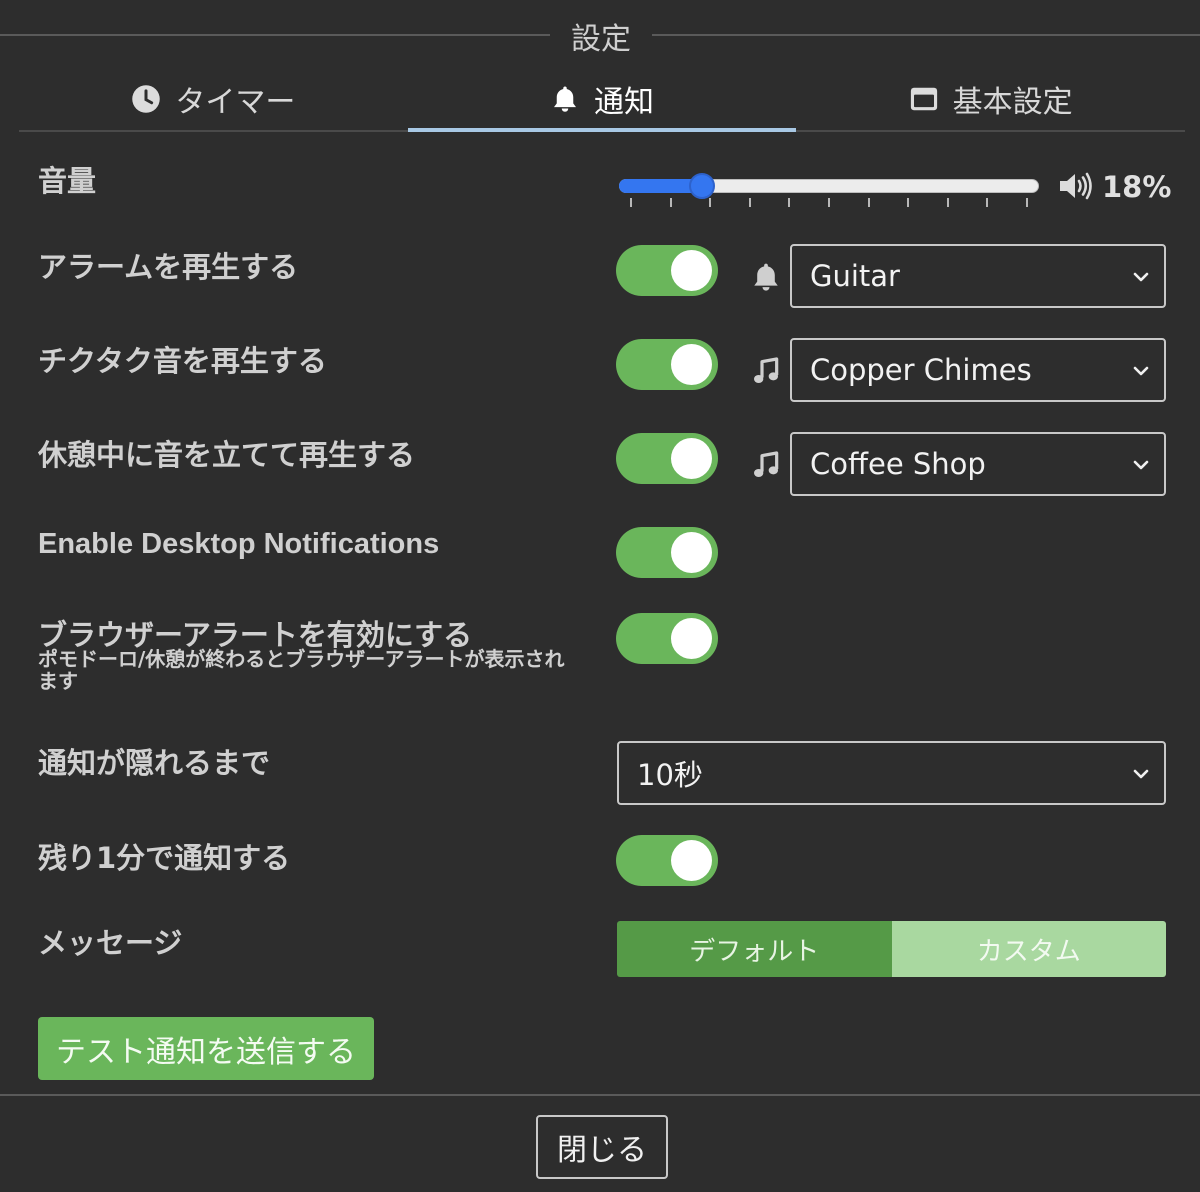  What do you see at coordinates (754, 949) in the screenshot?
I see `message-option-default: デフォルト` at bounding box center [754, 949].